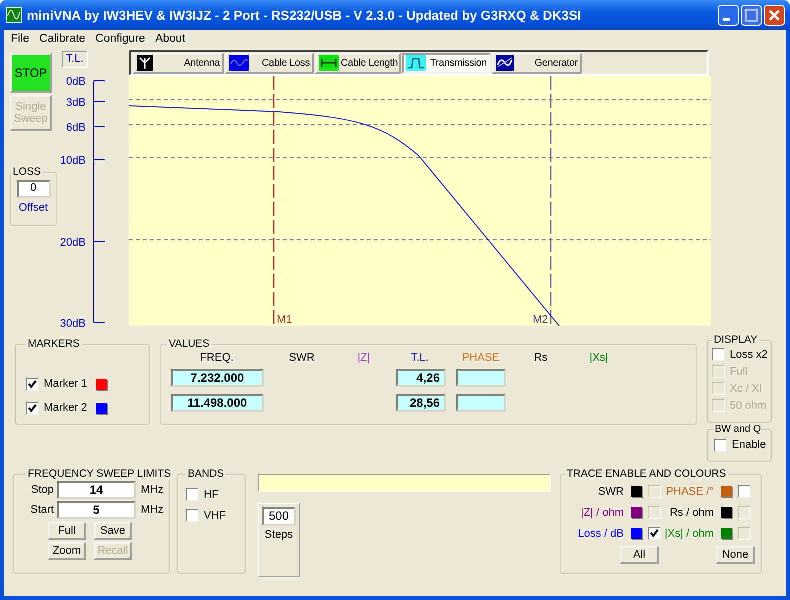 The width and height of the screenshot is (790, 600). What do you see at coordinates (215, 516) in the screenshot?
I see `checkbox-label: VHF` at bounding box center [215, 516].